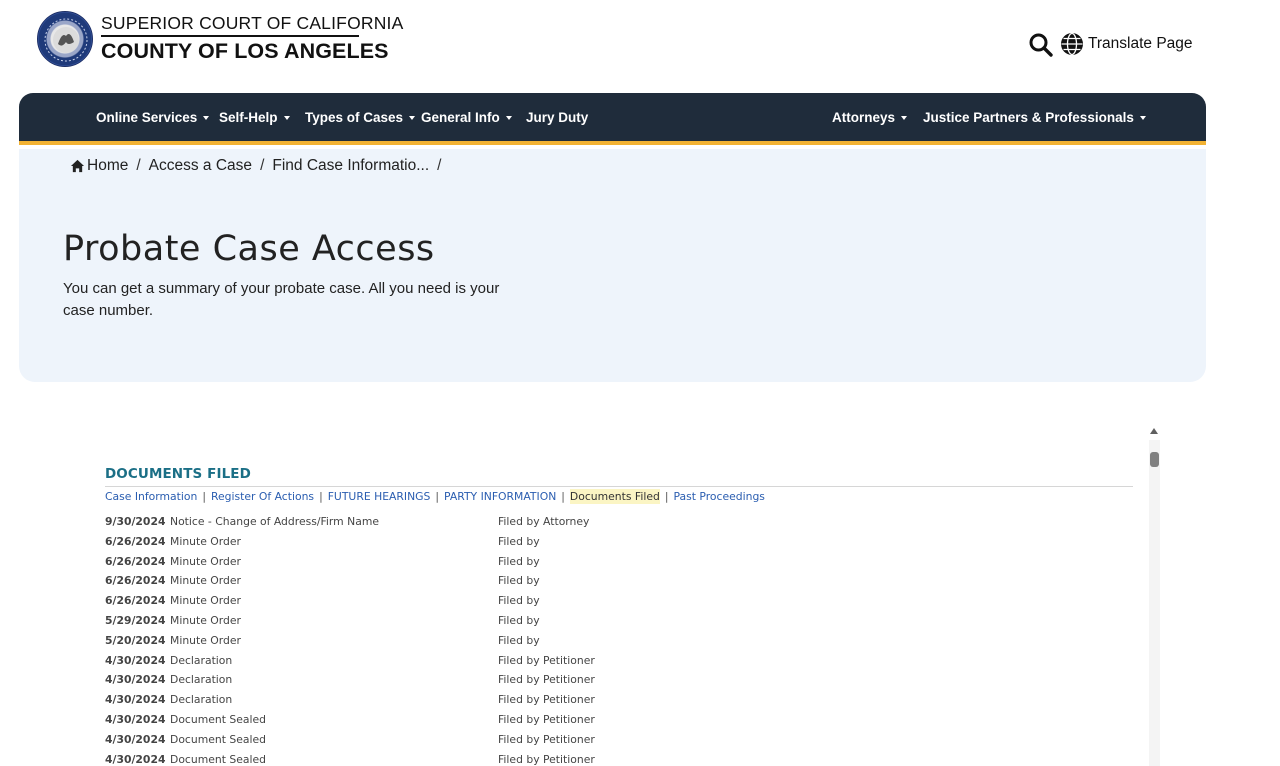 The height and width of the screenshot is (766, 1280). Describe the element at coordinates (245, 51) in the screenshot. I see `court-name-line2: COUNTY OF LOS ANGELES` at that location.